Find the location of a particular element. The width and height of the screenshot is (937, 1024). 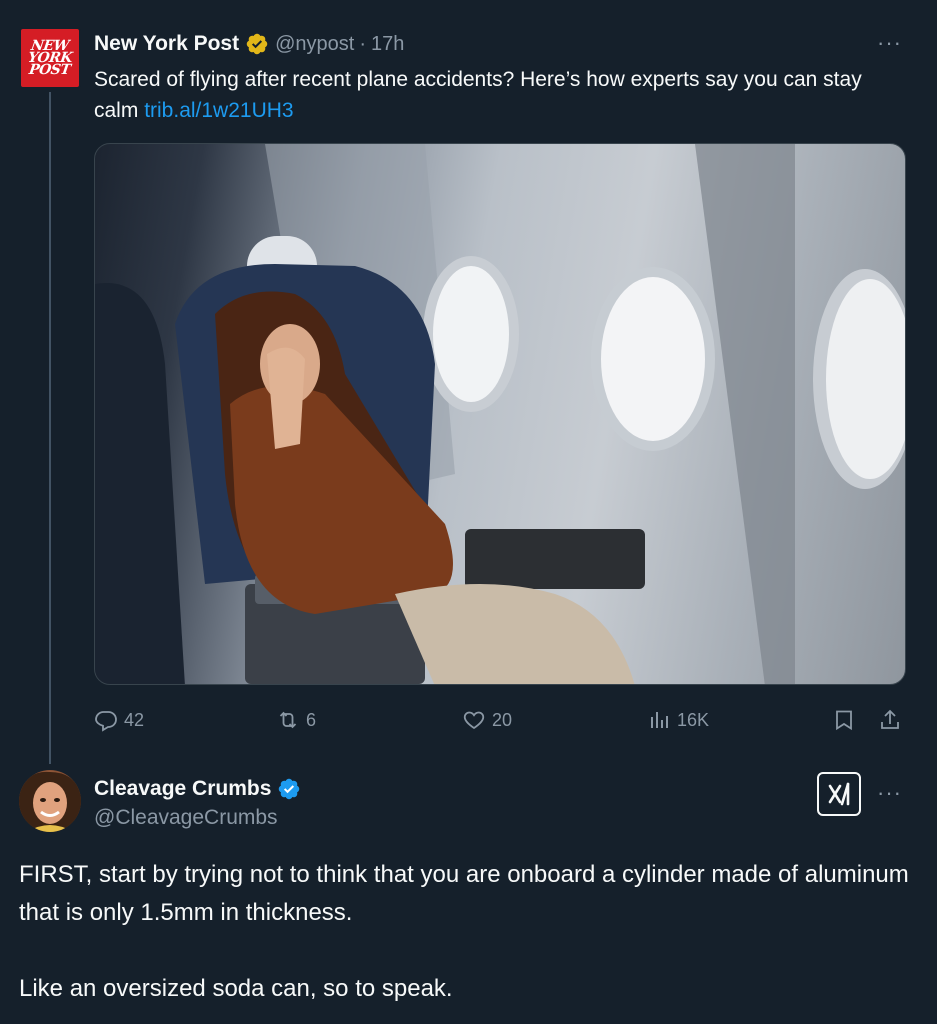

reply-icon is located at coordinates (106, 721).